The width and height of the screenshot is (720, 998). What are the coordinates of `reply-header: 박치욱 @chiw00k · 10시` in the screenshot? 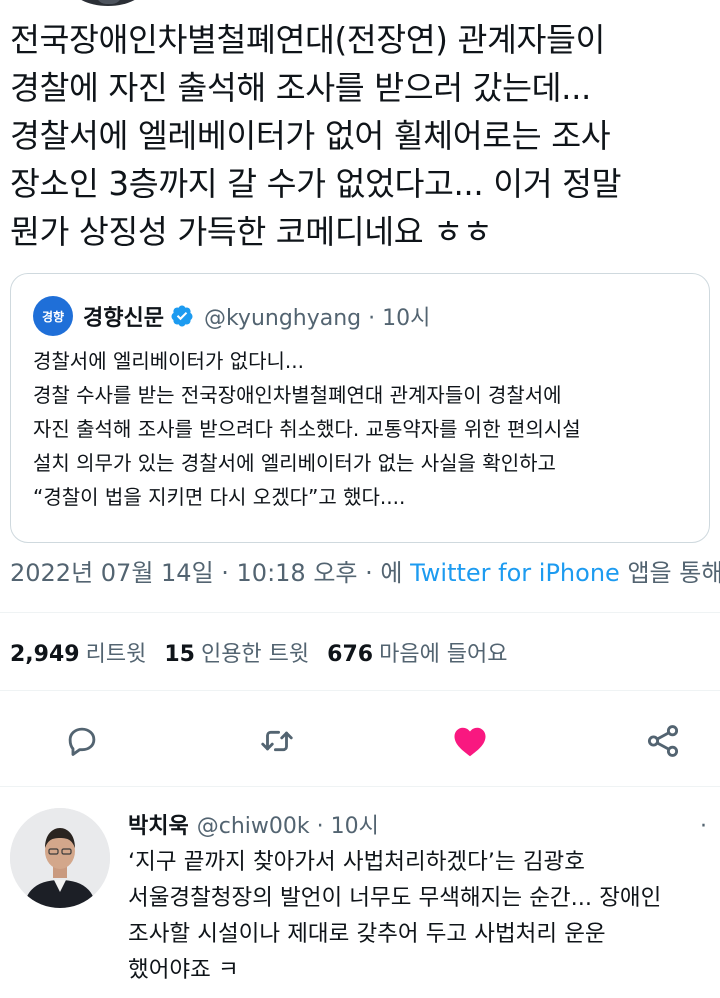 It's located at (253, 824).